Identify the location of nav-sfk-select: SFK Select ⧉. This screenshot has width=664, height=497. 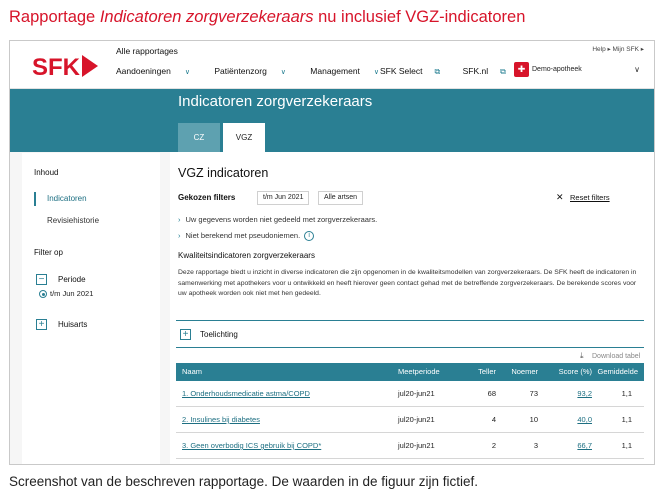
(415, 71).